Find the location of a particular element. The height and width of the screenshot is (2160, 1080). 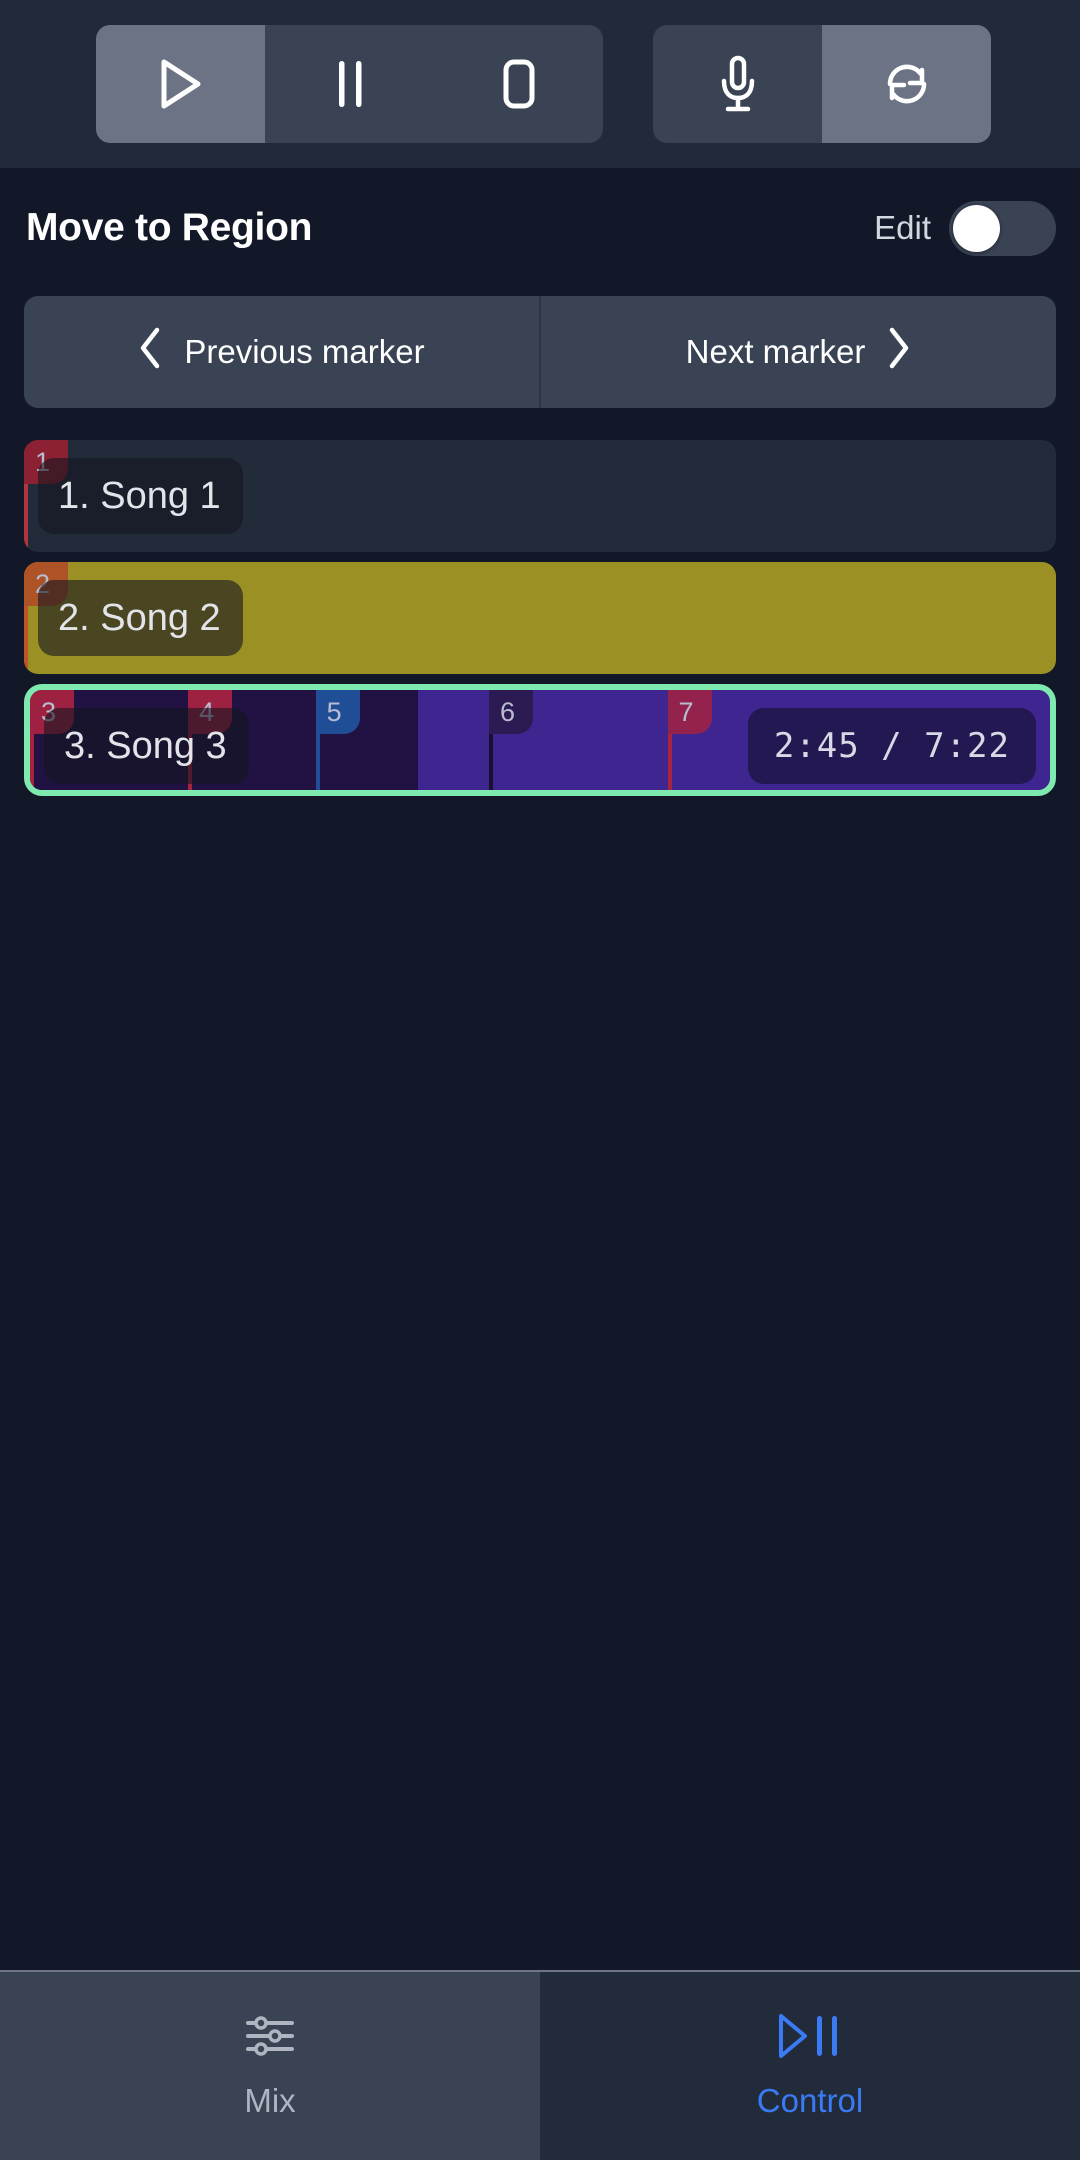

region-song-3: 345673. Song 32:45 / 7:22 is located at coordinates (540, 740).